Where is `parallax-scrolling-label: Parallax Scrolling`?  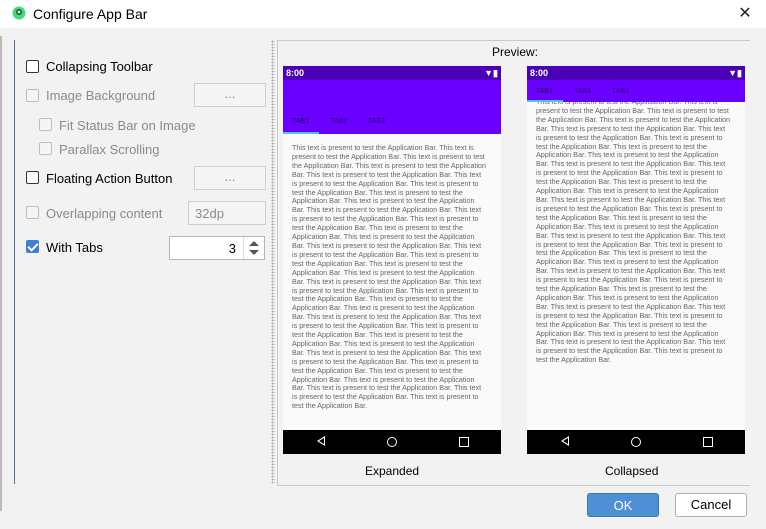
parallax-scrolling-label: Parallax Scrolling is located at coordinates (109, 149).